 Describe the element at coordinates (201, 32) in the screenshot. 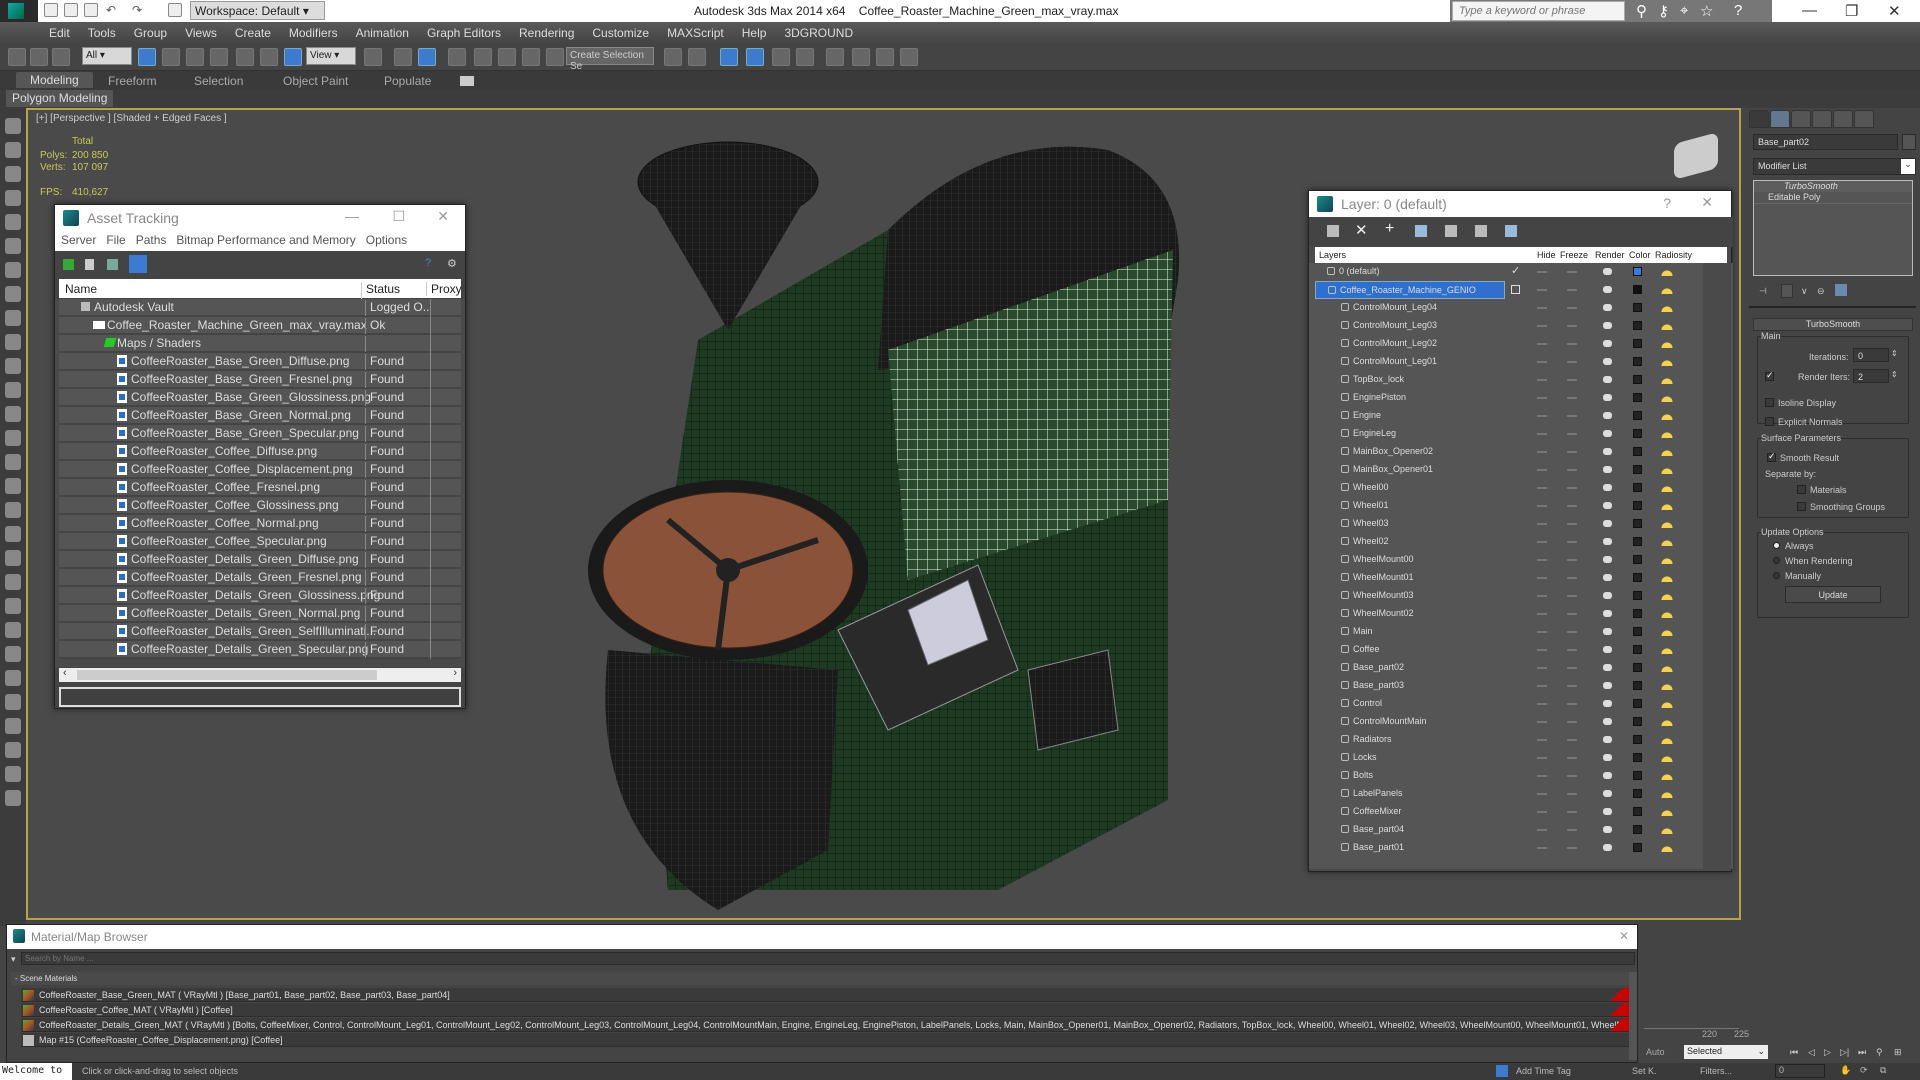

I see `menu-views: Views` at that location.